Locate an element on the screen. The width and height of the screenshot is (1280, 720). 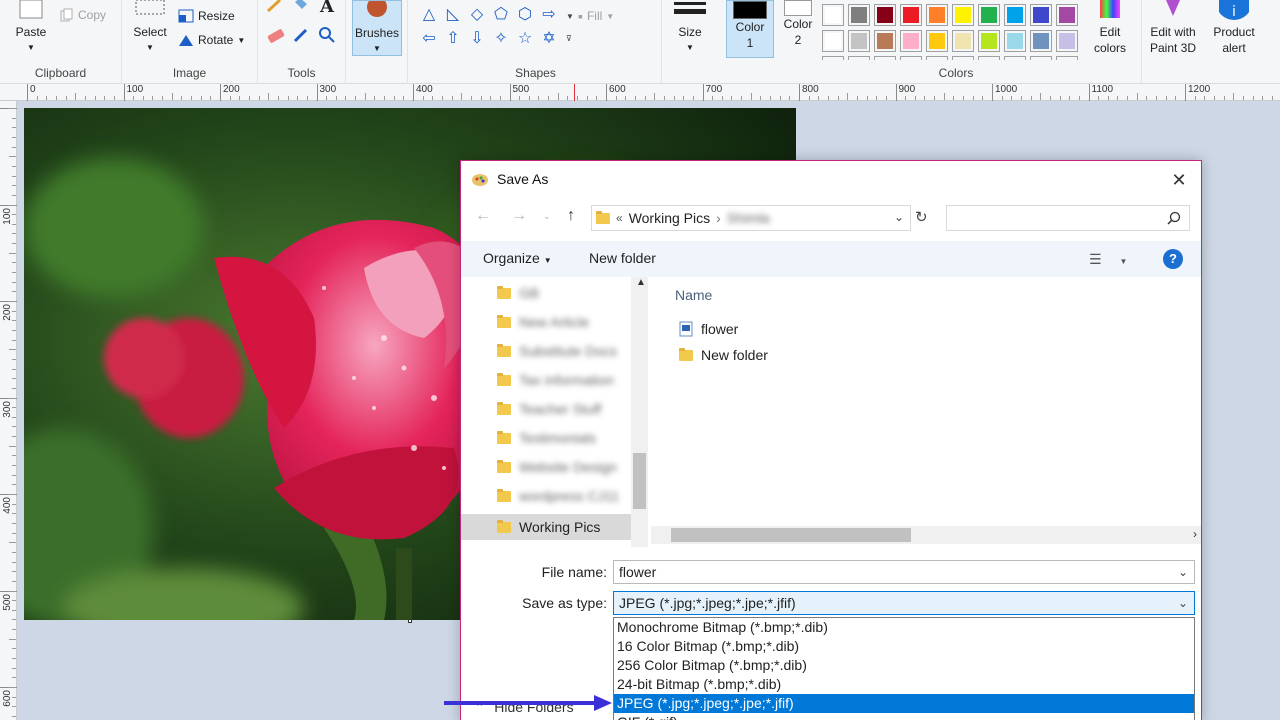
shapes-scroll-icon: ▼ is located at coordinates (570, 16).